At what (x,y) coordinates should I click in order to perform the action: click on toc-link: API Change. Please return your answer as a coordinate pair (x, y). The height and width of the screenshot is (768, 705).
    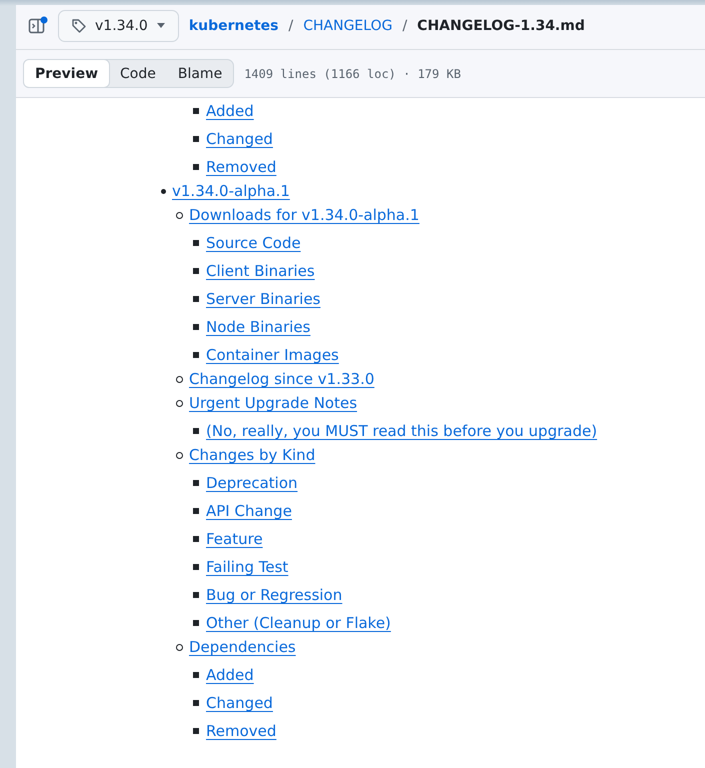
    Looking at the image, I should click on (249, 511).